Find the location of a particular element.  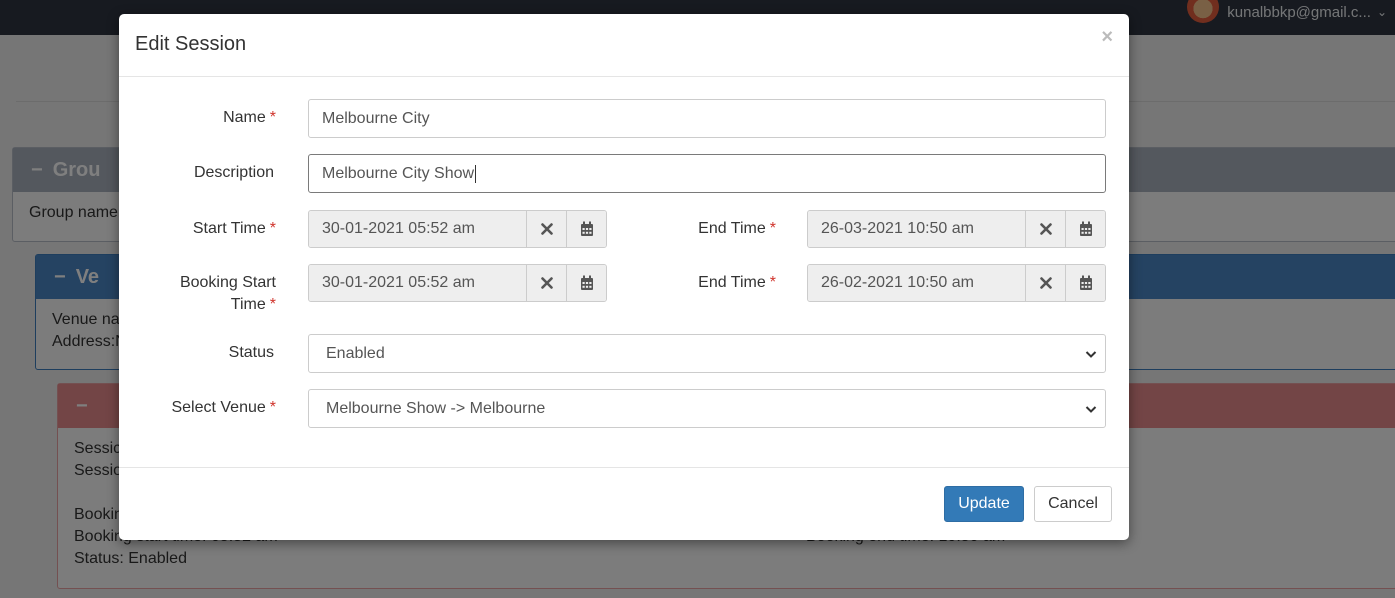

booking-end-time-label-text: End Time is located at coordinates (732, 282).